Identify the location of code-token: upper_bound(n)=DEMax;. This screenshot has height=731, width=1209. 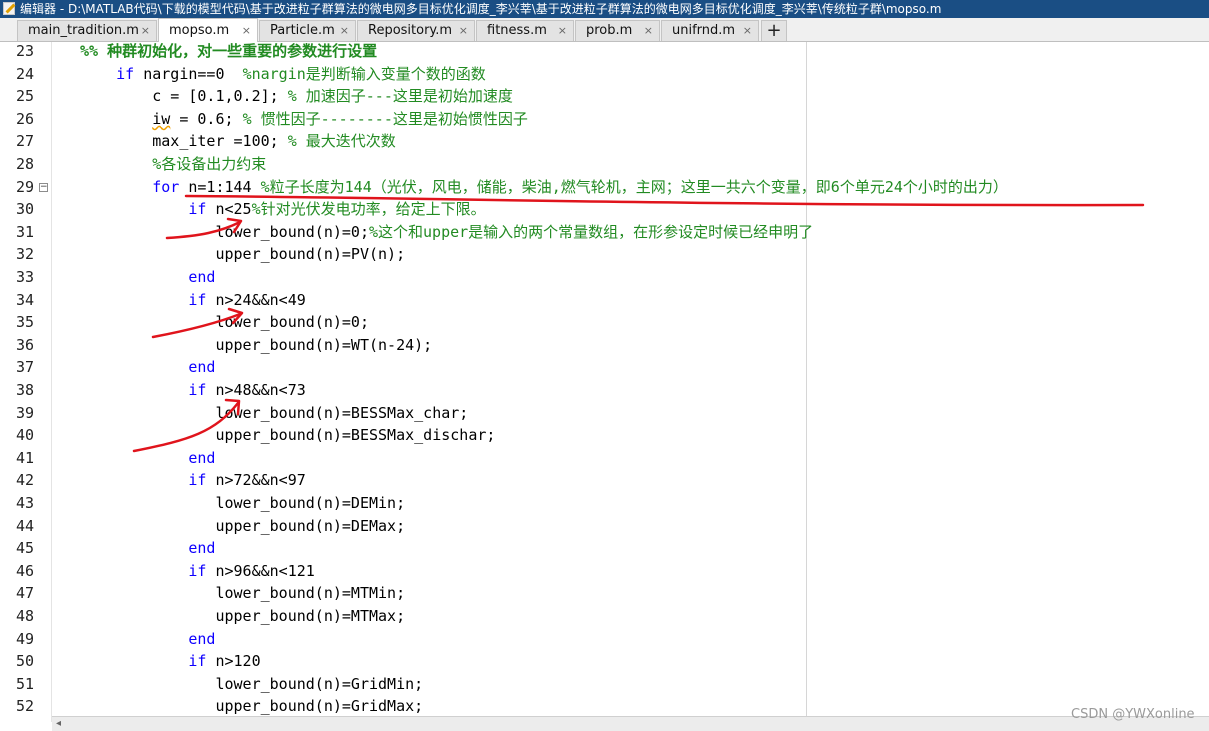
(243, 525).